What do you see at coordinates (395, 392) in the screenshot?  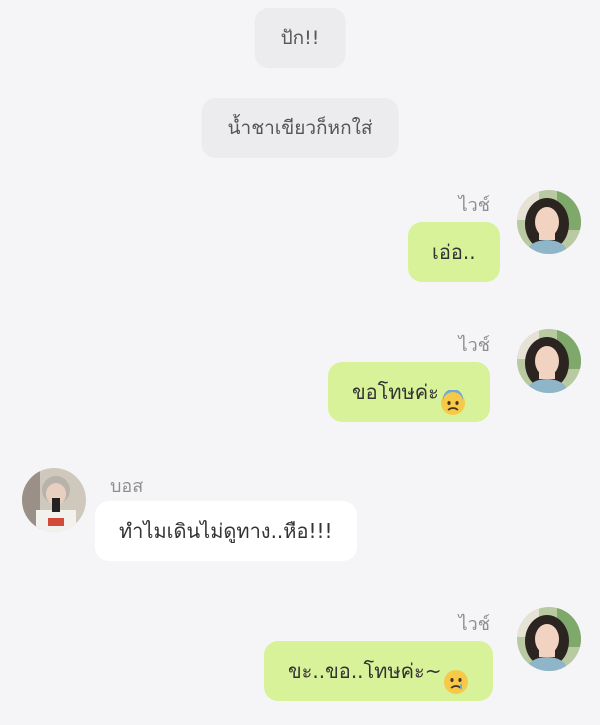 I see `message-text: ขอโทษค่ะ` at bounding box center [395, 392].